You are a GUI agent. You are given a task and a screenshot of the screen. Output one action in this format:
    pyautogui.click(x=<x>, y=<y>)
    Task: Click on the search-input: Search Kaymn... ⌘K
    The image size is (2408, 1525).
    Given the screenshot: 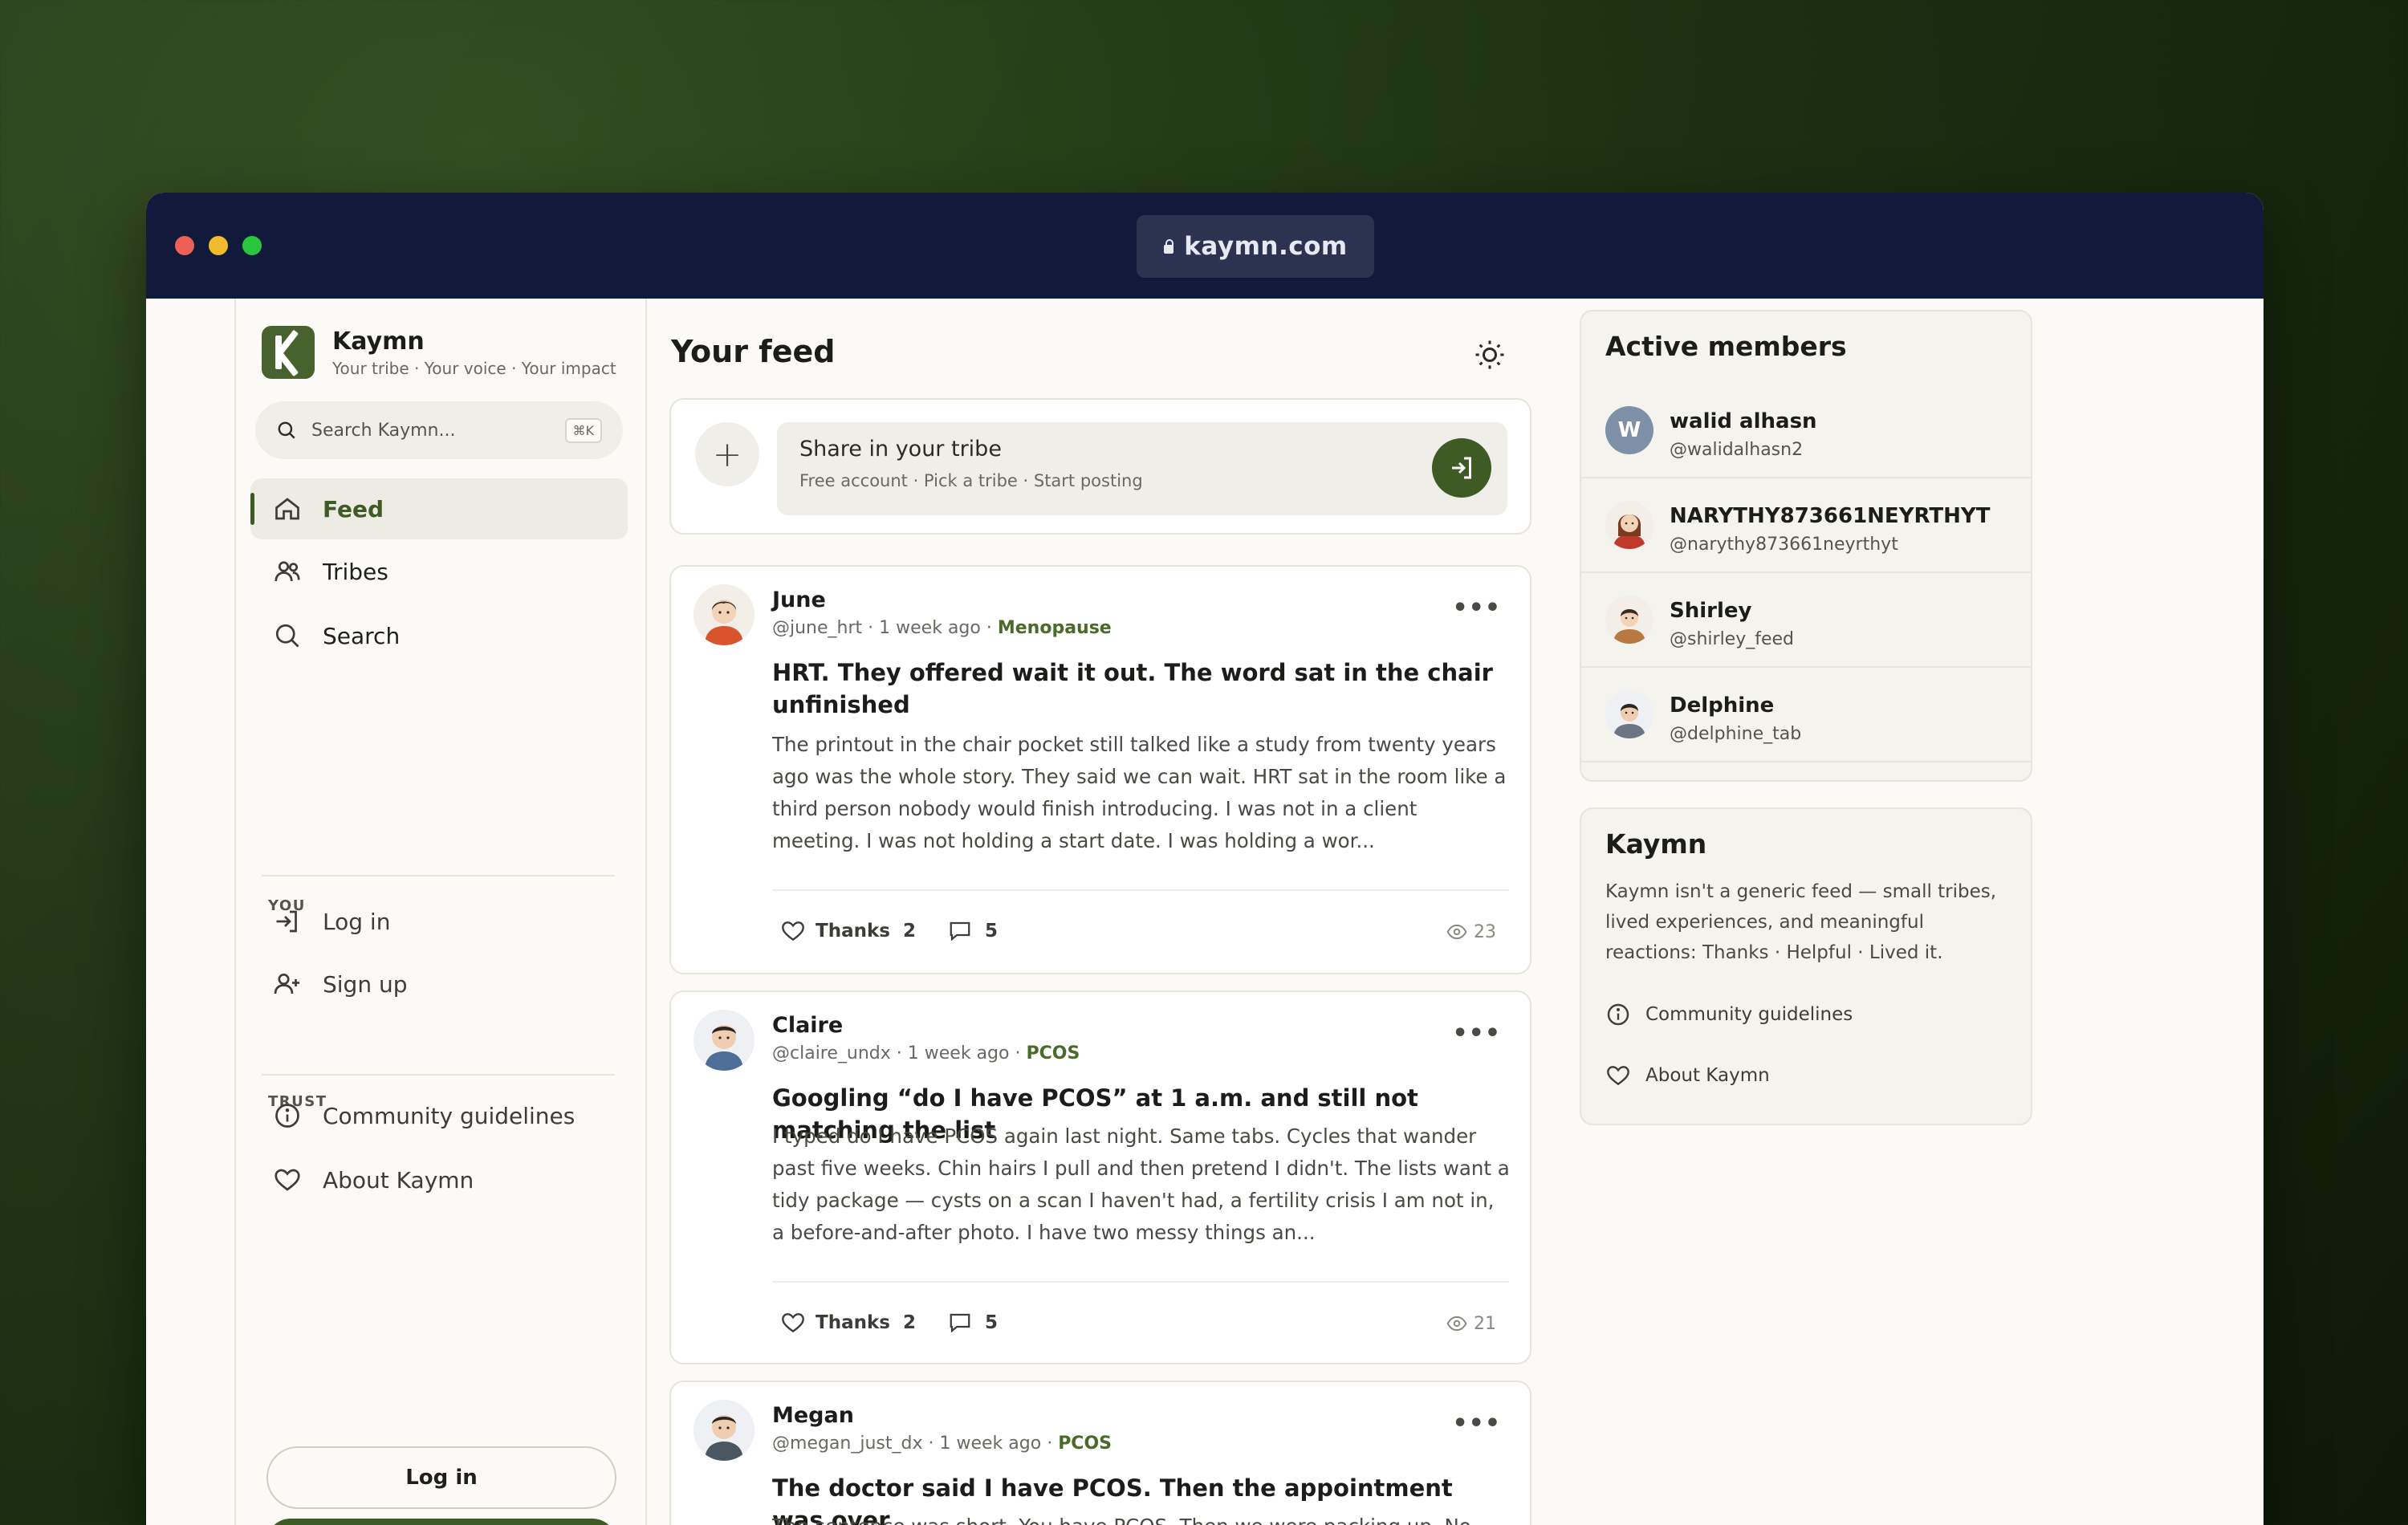 What is the action you would take?
    pyautogui.click(x=439, y=430)
    